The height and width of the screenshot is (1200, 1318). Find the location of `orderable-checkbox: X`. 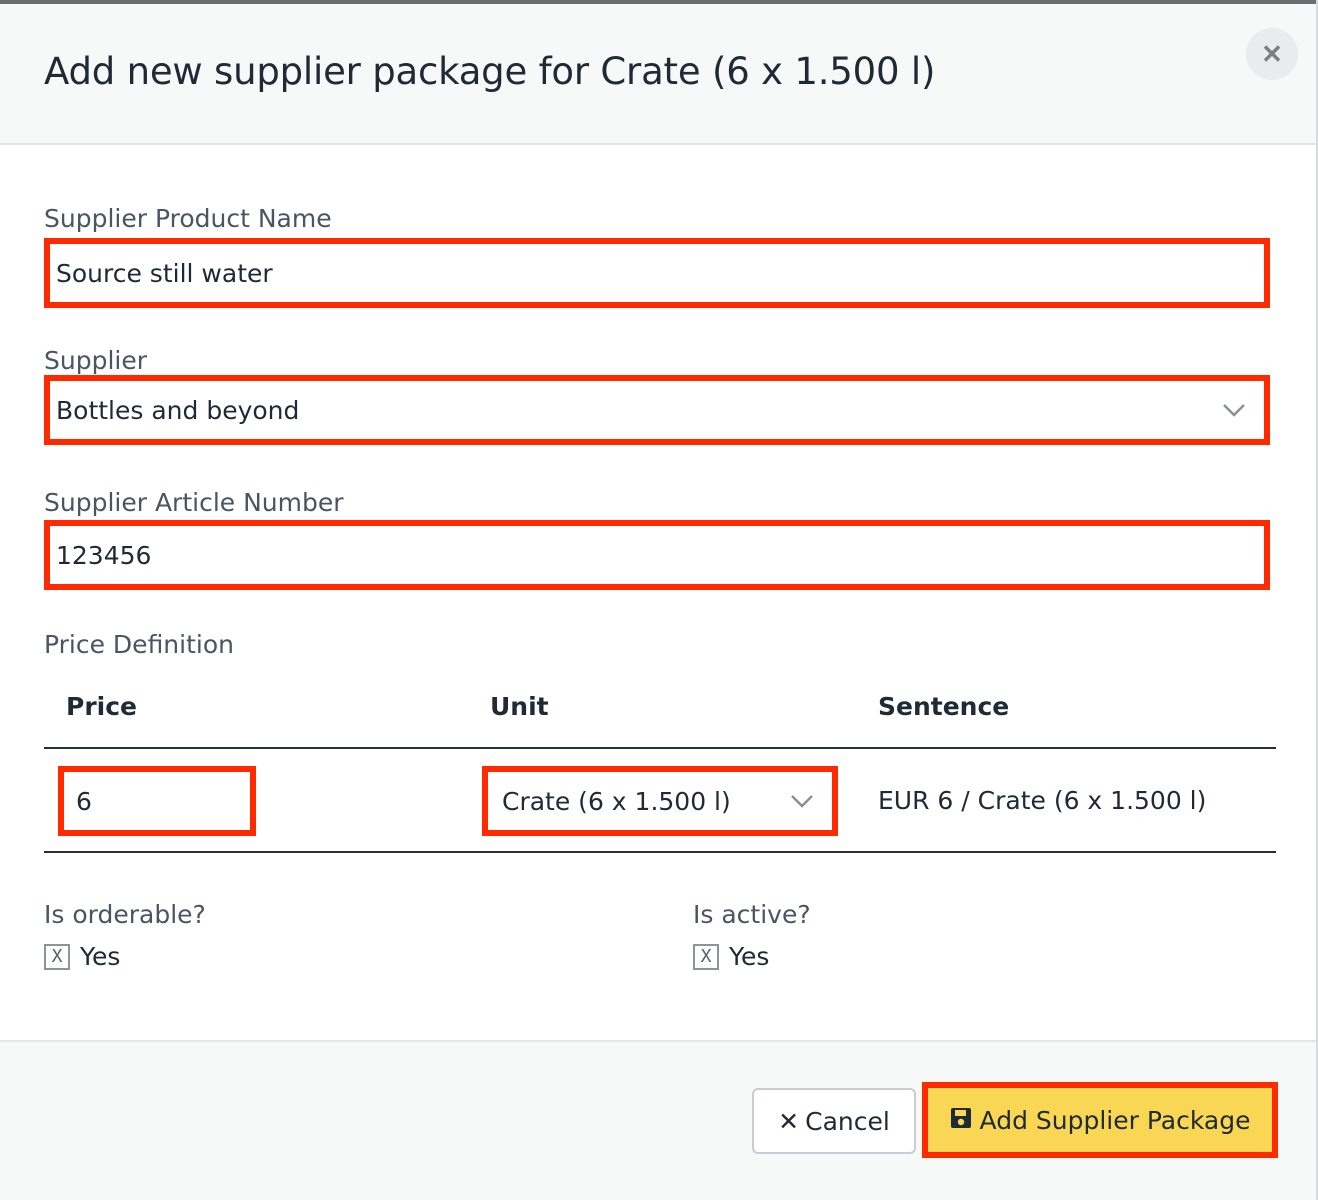

orderable-checkbox: X is located at coordinates (57, 956).